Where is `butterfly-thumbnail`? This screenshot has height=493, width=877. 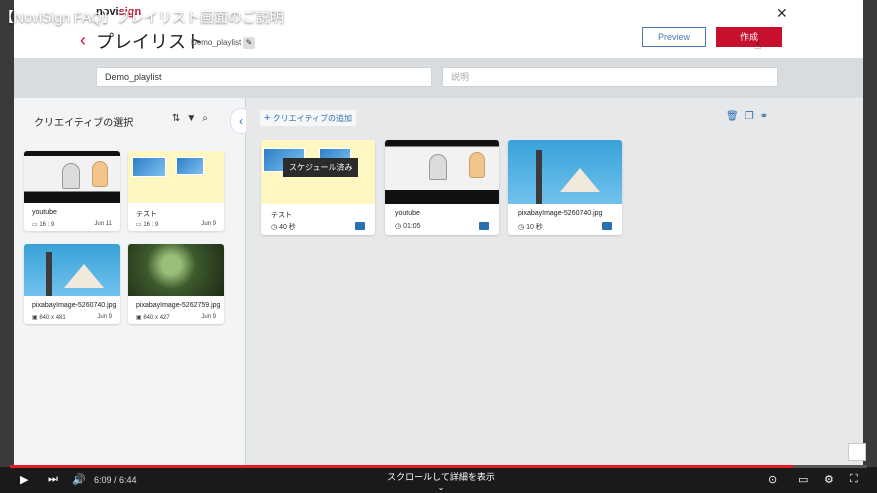
butterfly-thumbnail is located at coordinates (176, 270).